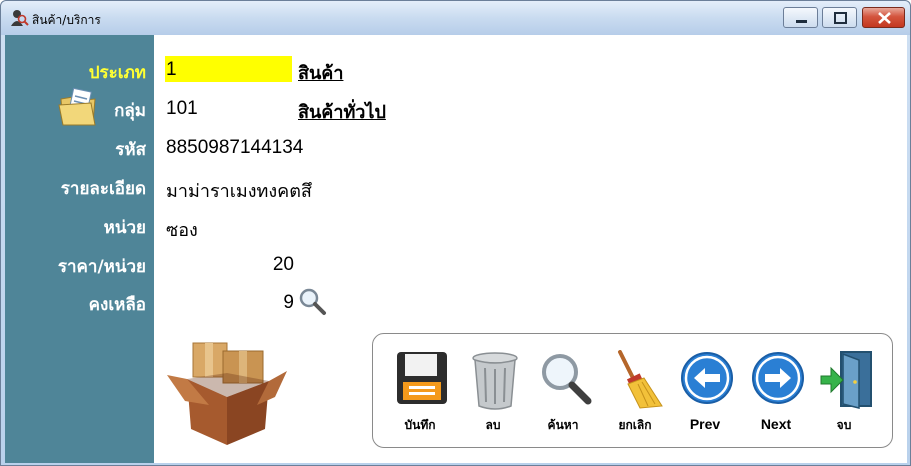 The height and width of the screenshot is (466, 911). What do you see at coordinates (66, 20) in the screenshot?
I see `window-title: สินค้า/บริการ` at bounding box center [66, 20].